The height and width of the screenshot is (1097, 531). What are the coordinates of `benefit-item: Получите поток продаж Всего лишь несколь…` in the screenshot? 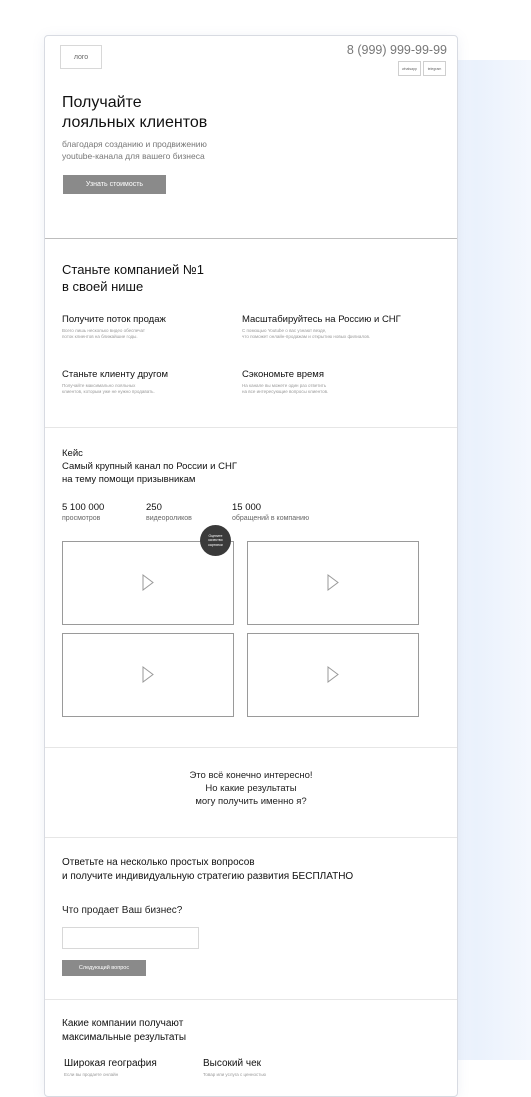 It's located at (114, 326).